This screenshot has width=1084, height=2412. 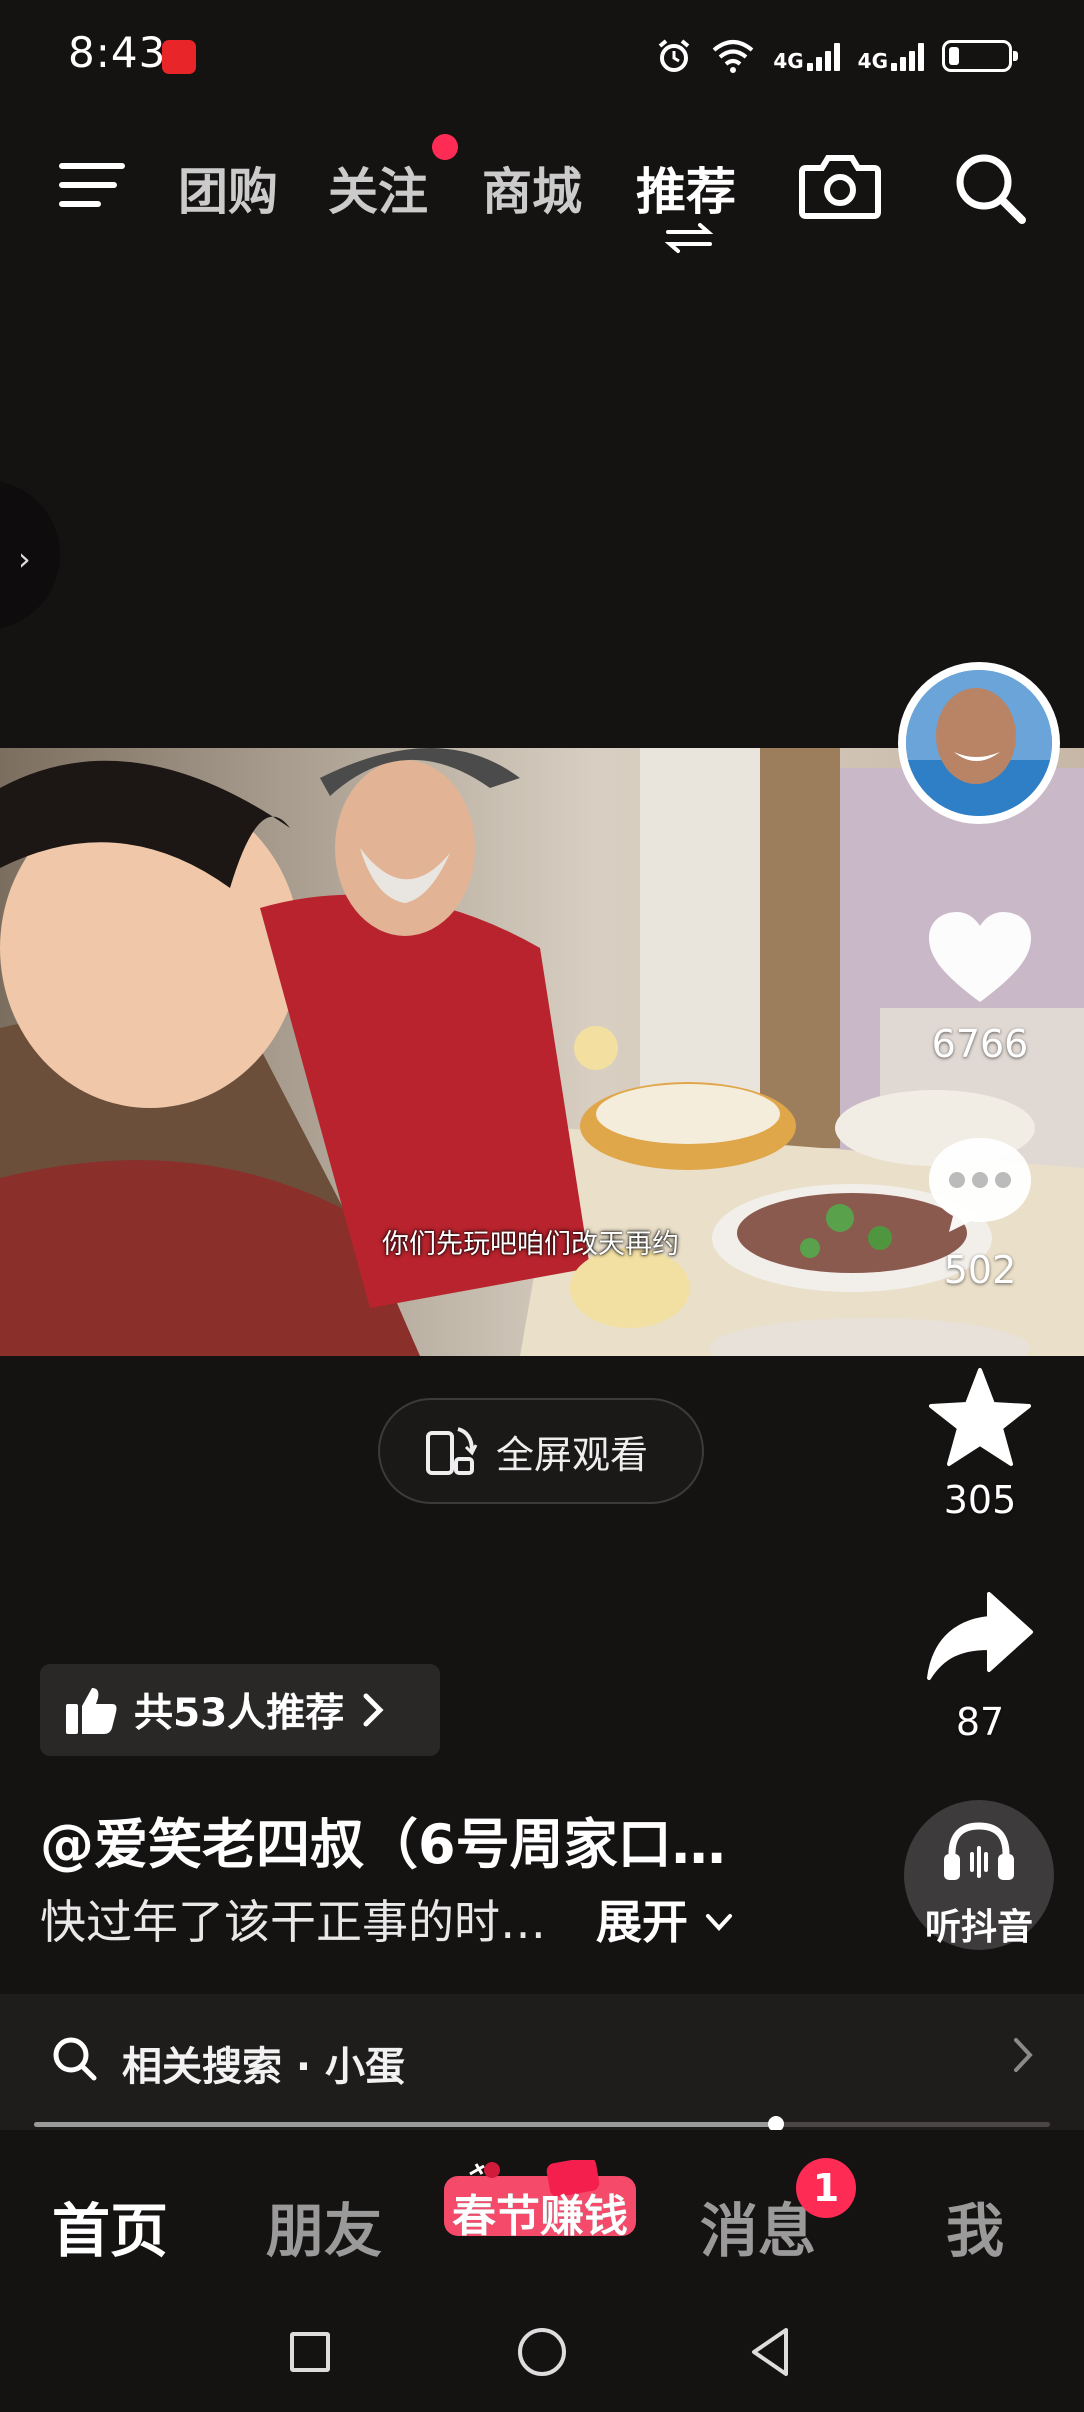 What do you see at coordinates (540, 2216) in the screenshot?
I see `earn-label: 春节赚钱` at bounding box center [540, 2216].